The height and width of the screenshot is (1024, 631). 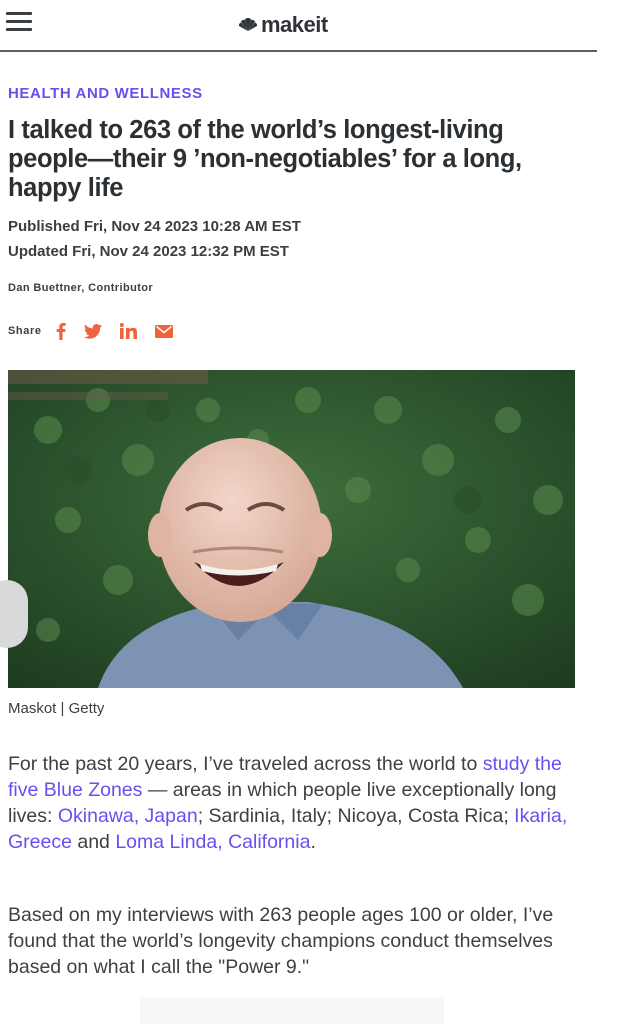 What do you see at coordinates (92, 331) in the screenshot?
I see `twitter-icon` at bounding box center [92, 331].